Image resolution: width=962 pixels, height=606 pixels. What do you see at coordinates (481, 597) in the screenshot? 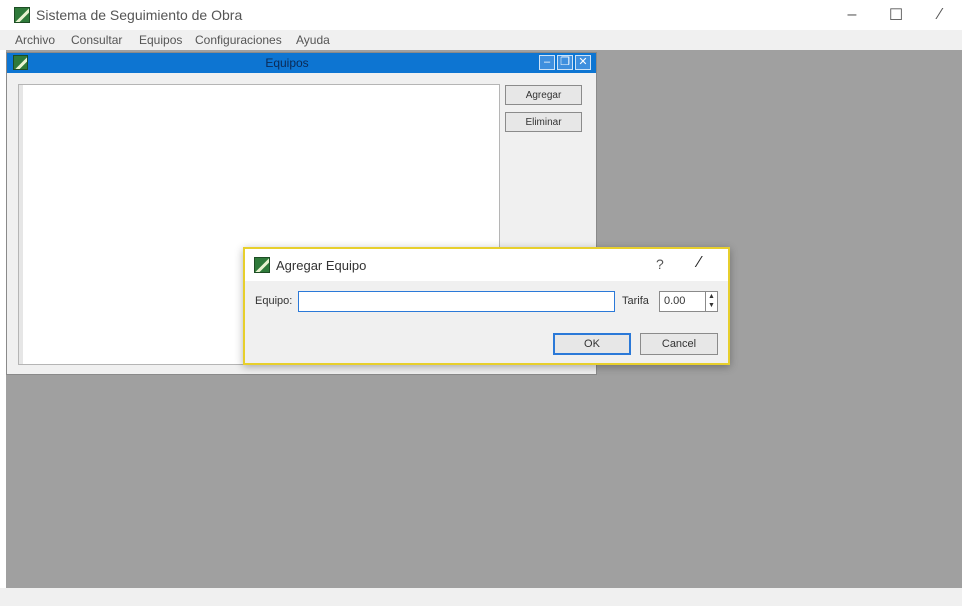
I see `status-bar` at bounding box center [481, 597].